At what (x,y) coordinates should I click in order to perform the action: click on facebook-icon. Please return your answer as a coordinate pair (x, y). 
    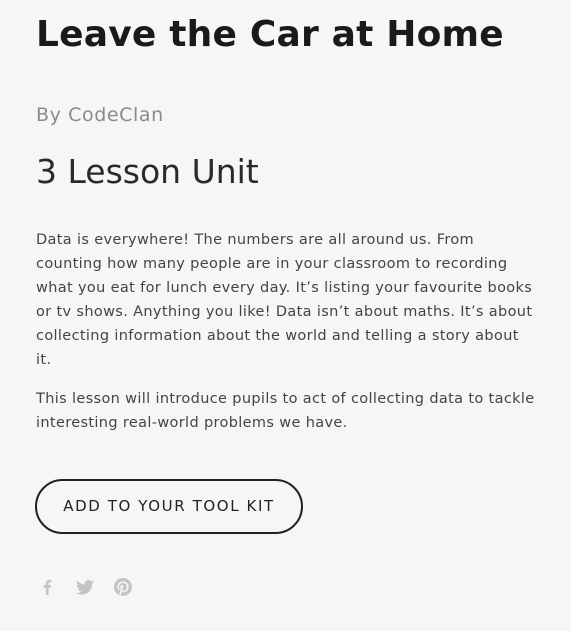
    Looking at the image, I should click on (47, 587).